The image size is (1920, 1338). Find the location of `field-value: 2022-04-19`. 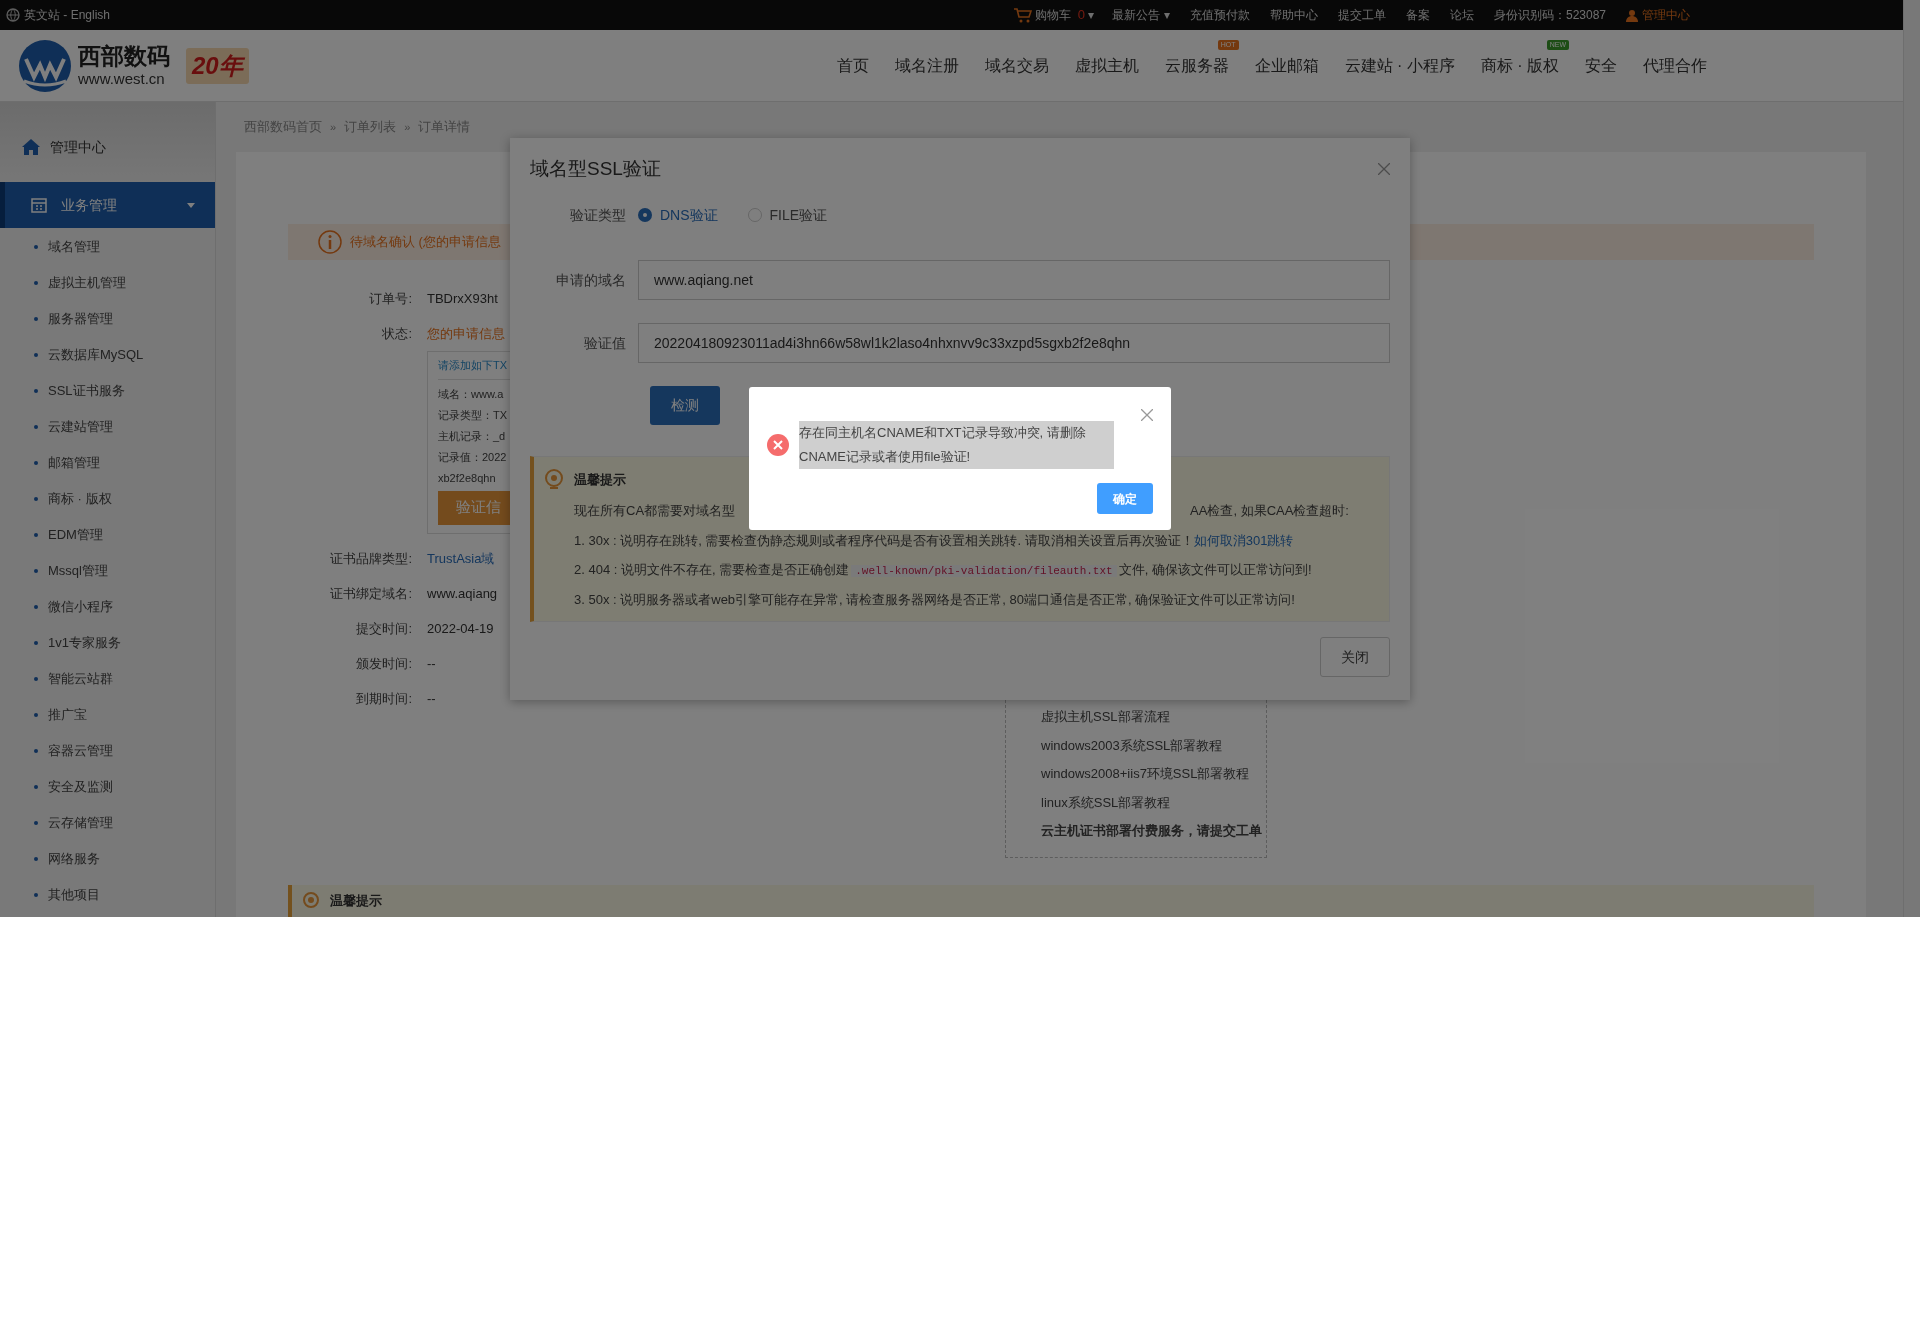

field-value: 2022-04-19 is located at coordinates (460, 629).